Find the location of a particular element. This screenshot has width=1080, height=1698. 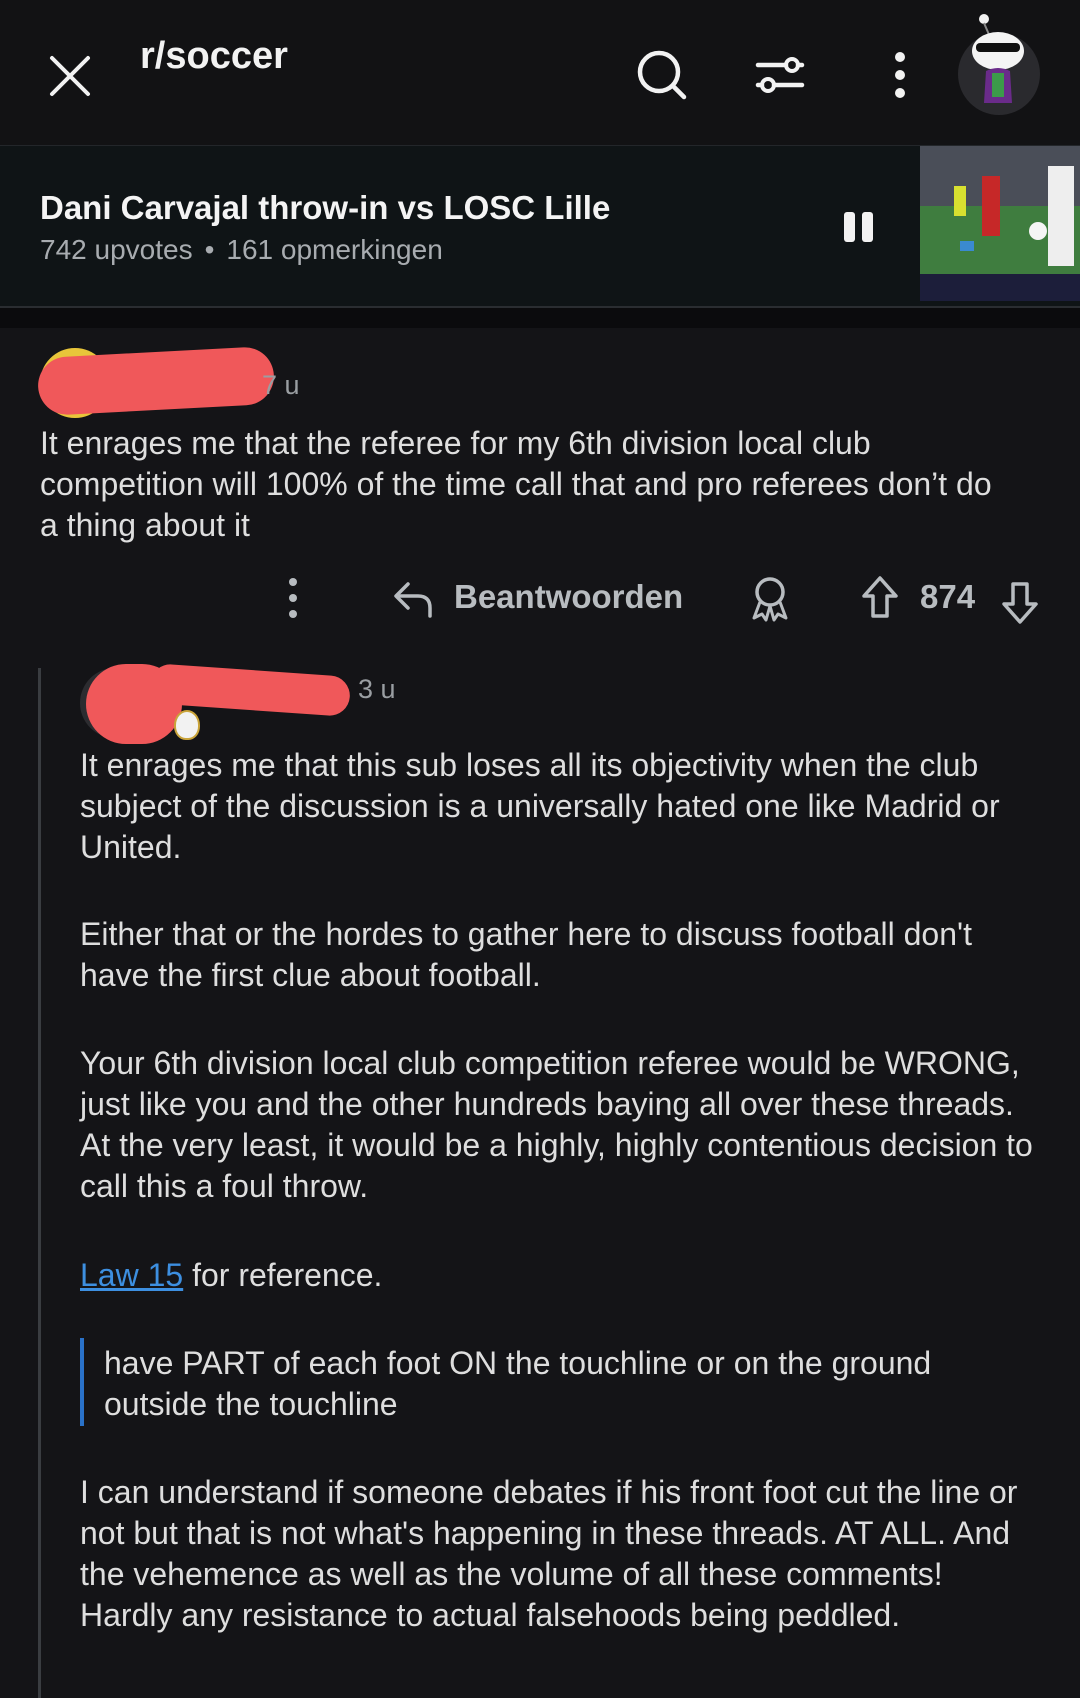

more-vertical-icon is located at coordinates (900, 75).